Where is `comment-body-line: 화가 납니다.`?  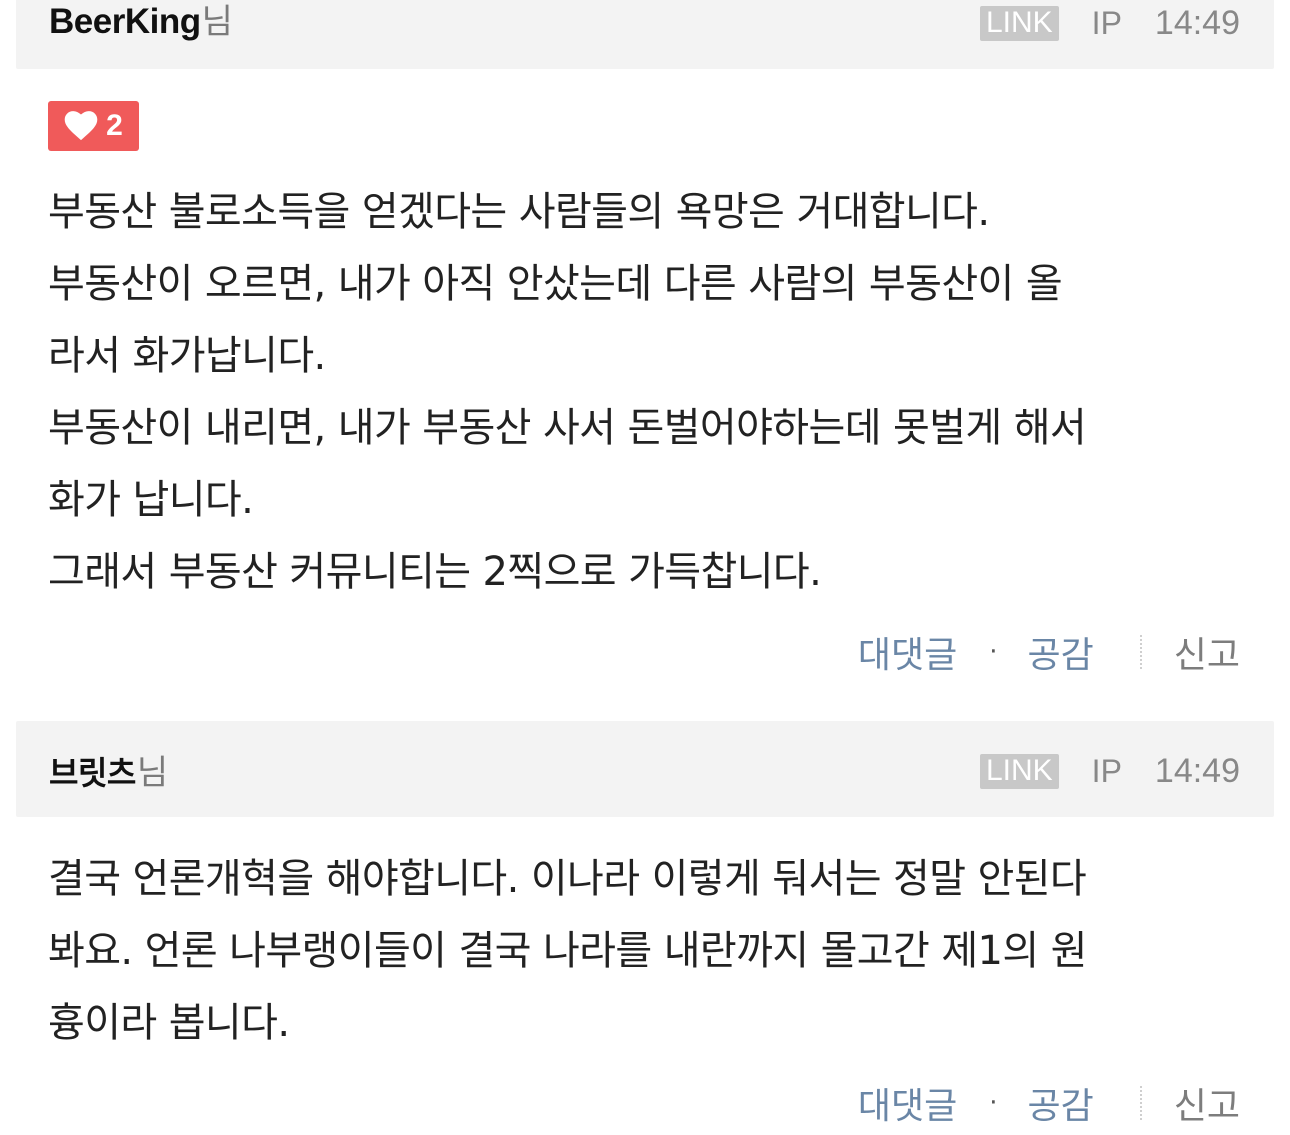
comment-body-line: 화가 납니다. is located at coordinates (151, 500).